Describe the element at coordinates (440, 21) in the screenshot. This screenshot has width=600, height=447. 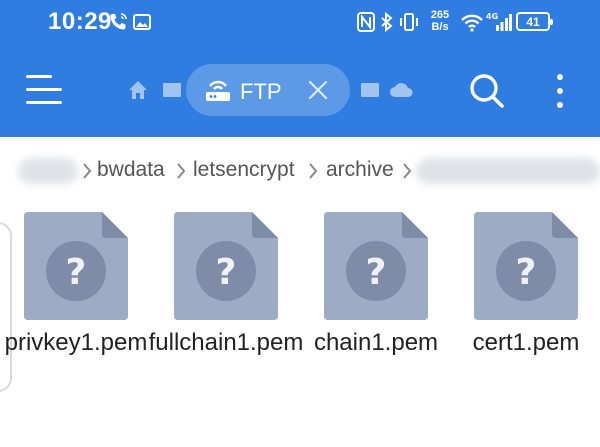
I see `network-speed: 265 B/s` at that location.